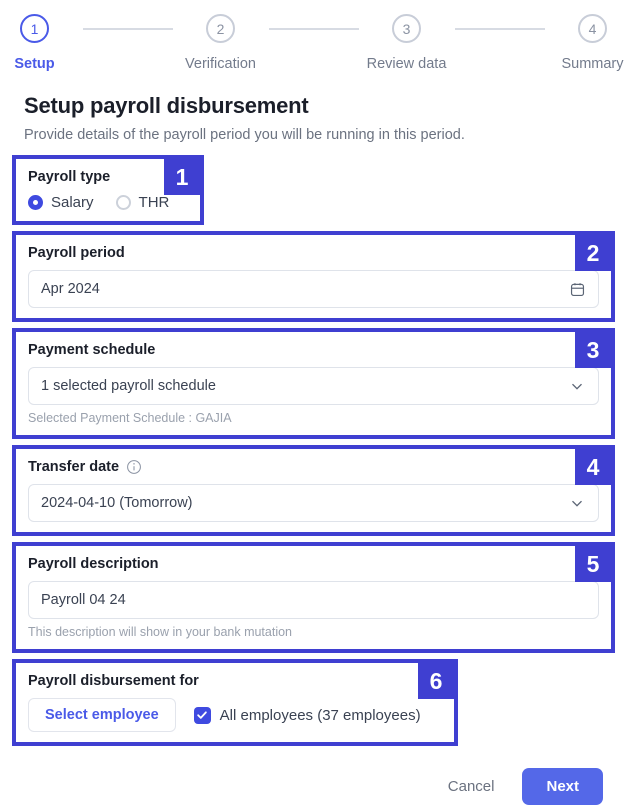  What do you see at coordinates (128, 386) in the screenshot?
I see `payment-schedule-value: 1 selected payroll schedule` at bounding box center [128, 386].